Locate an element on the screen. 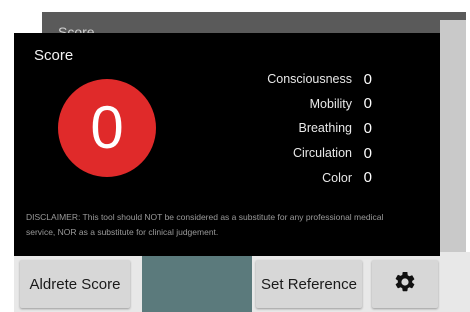 The image size is (470, 312). total-score-value: 0 is located at coordinates (107, 127).